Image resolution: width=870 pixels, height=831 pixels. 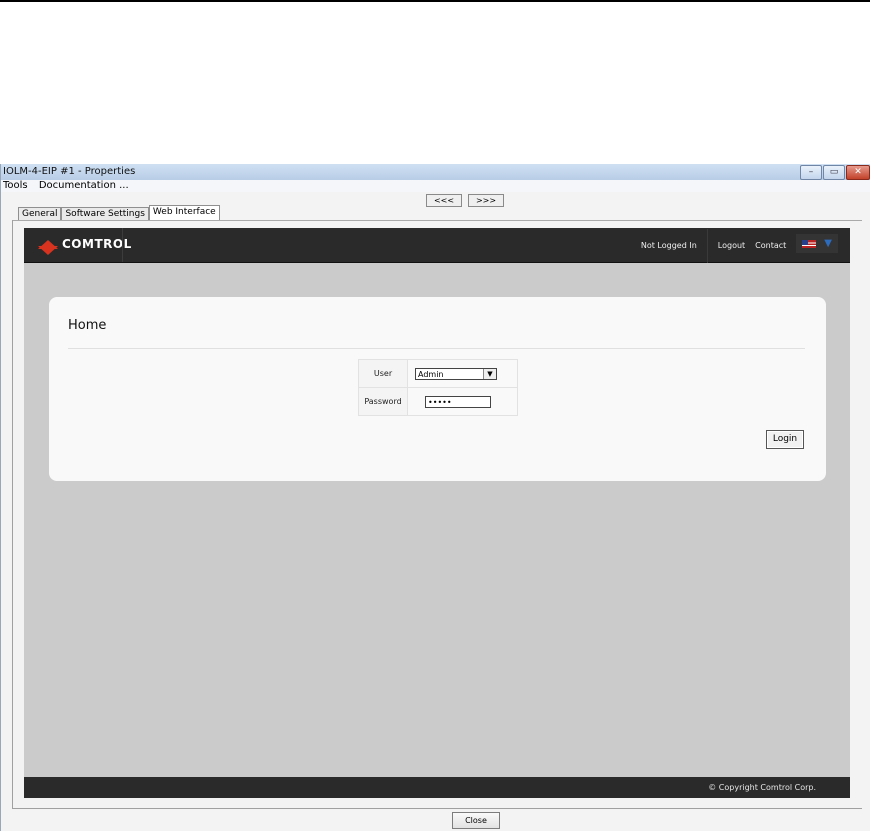 I want to click on header-right: Not Logged In Logout Contact ▼, so click(x=739, y=245).